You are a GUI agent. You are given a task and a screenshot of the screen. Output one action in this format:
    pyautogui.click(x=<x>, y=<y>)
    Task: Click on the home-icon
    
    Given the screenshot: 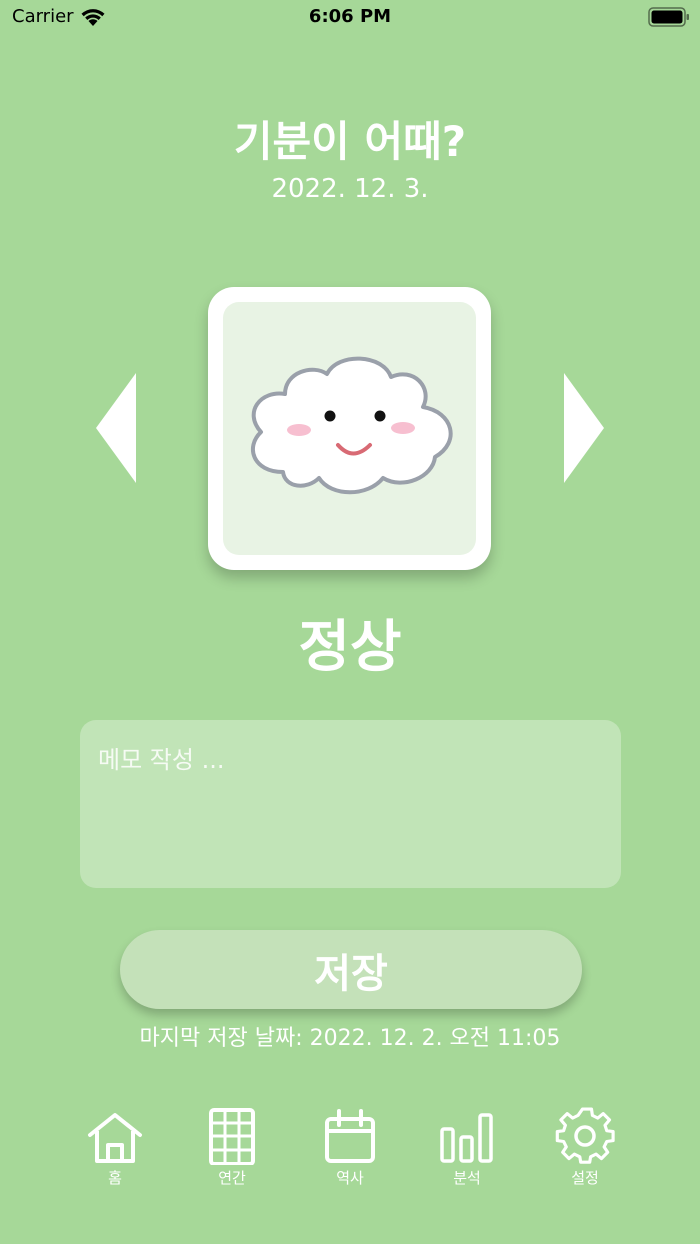 What is the action you would take?
    pyautogui.click(x=115, y=1138)
    